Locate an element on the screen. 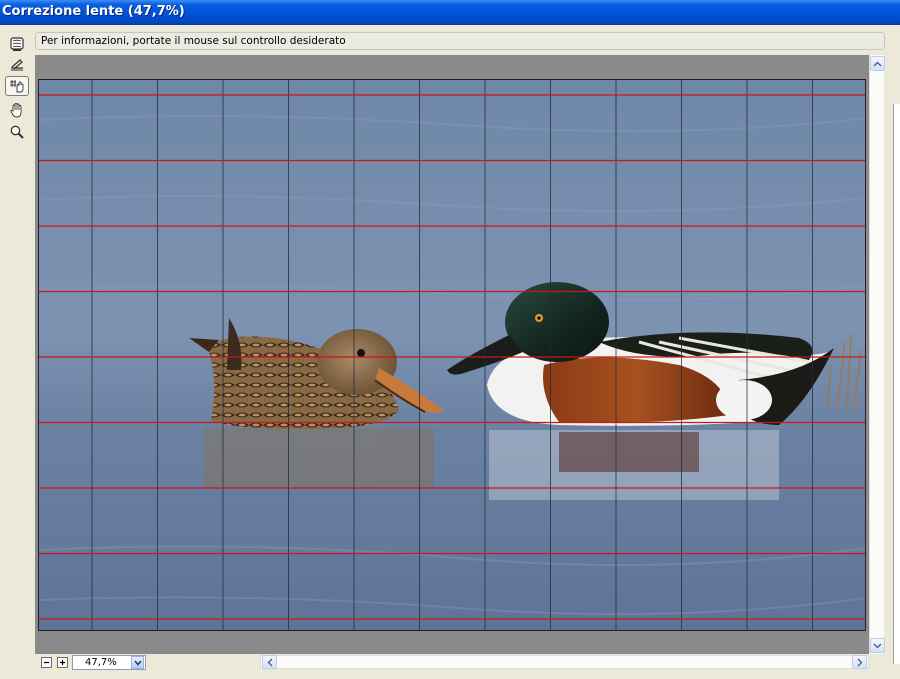 This screenshot has height=679, width=900. scroll-down-button is located at coordinates (877, 645).